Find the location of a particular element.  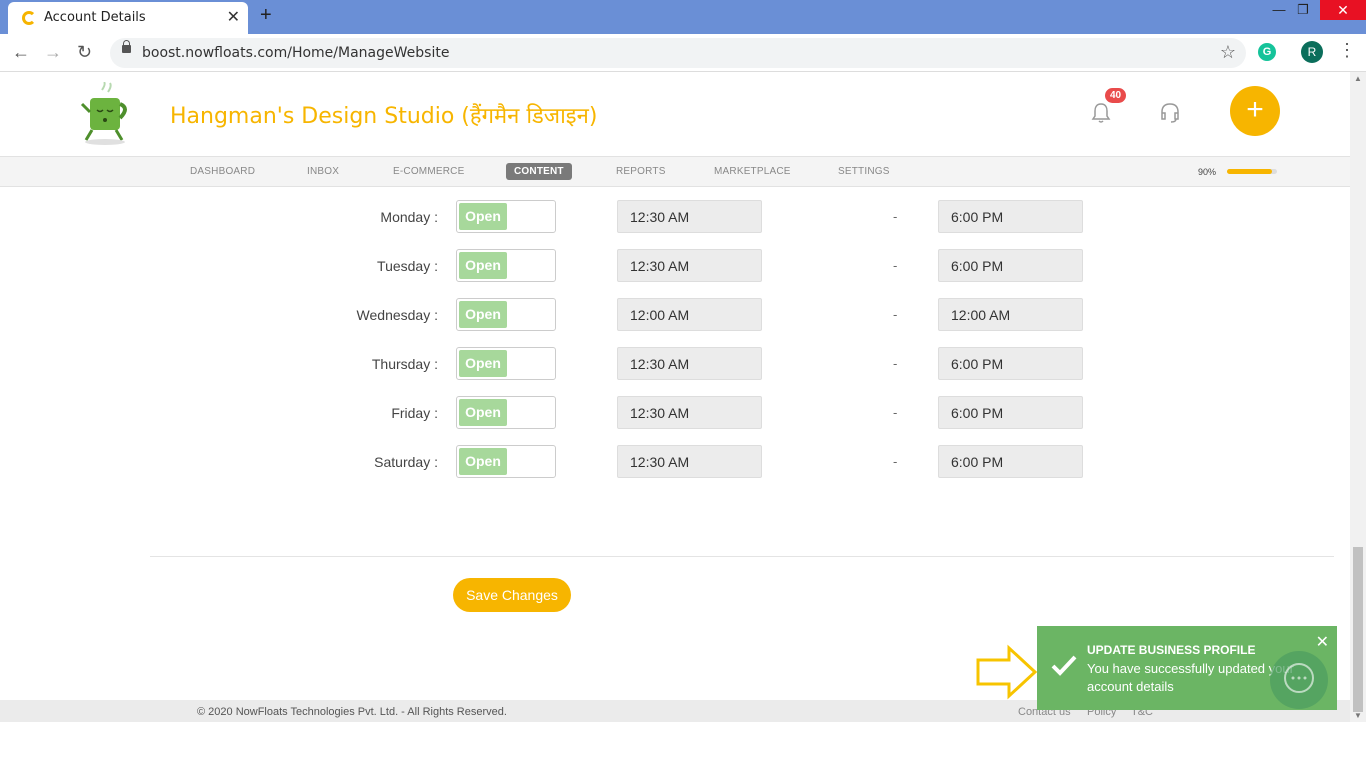

headset-icon is located at coordinates (1170, 115).